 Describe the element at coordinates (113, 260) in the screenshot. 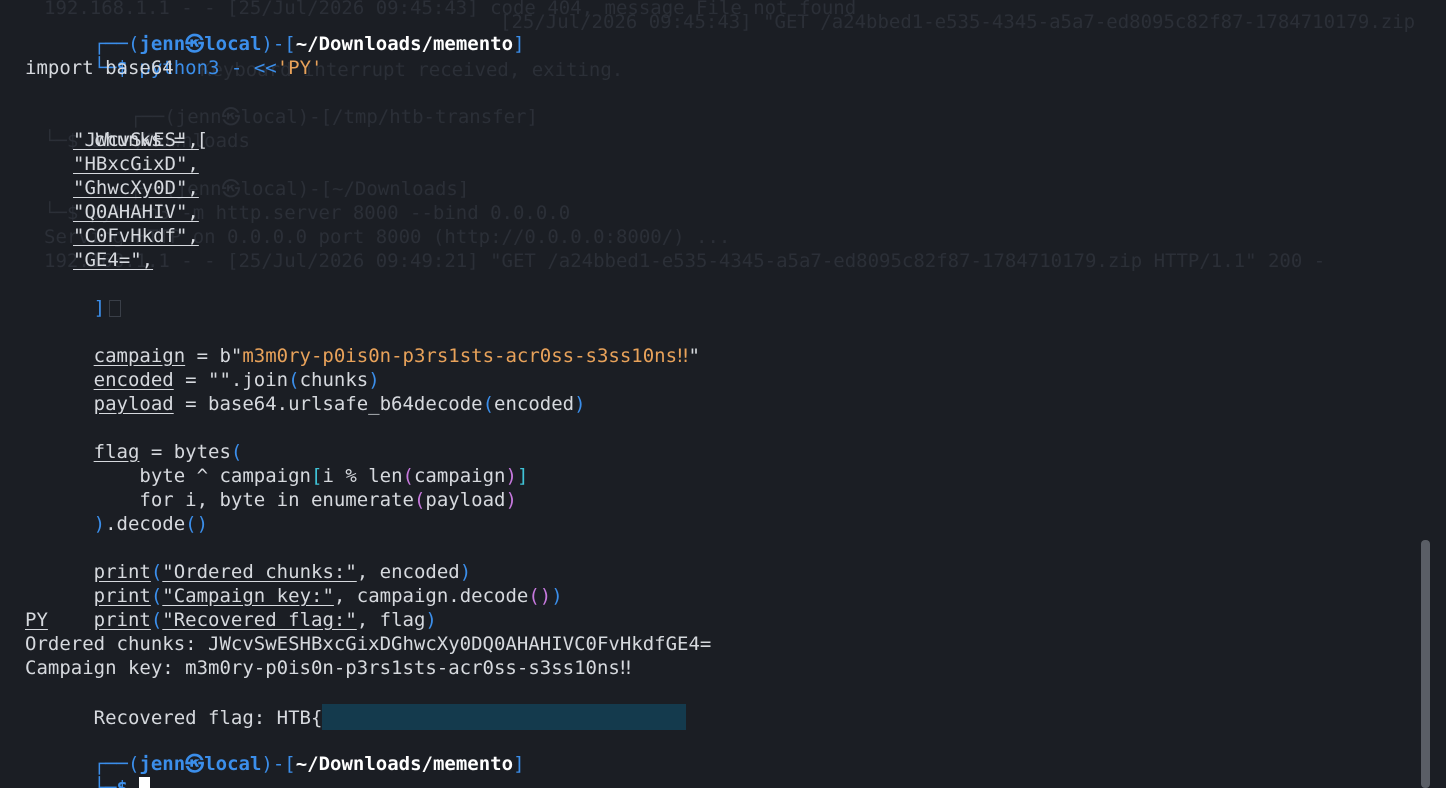

I see `chunk-item: "GE4=",` at that location.